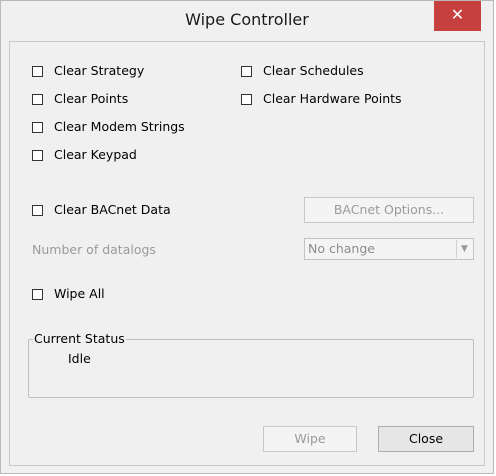 The height and width of the screenshot is (476, 496). Describe the element at coordinates (426, 439) in the screenshot. I see `close-button: Close` at that location.